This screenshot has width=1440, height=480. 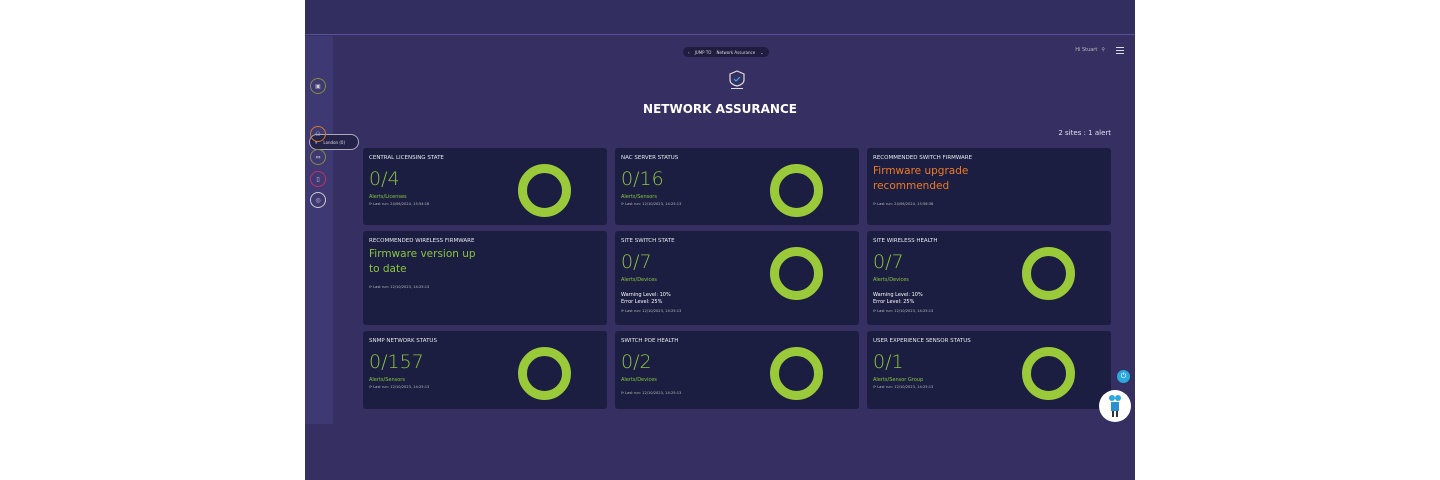 What do you see at coordinates (650, 158) in the screenshot?
I see `card-title: NAC SERVER STATUS` at bounding box center [650, 158].